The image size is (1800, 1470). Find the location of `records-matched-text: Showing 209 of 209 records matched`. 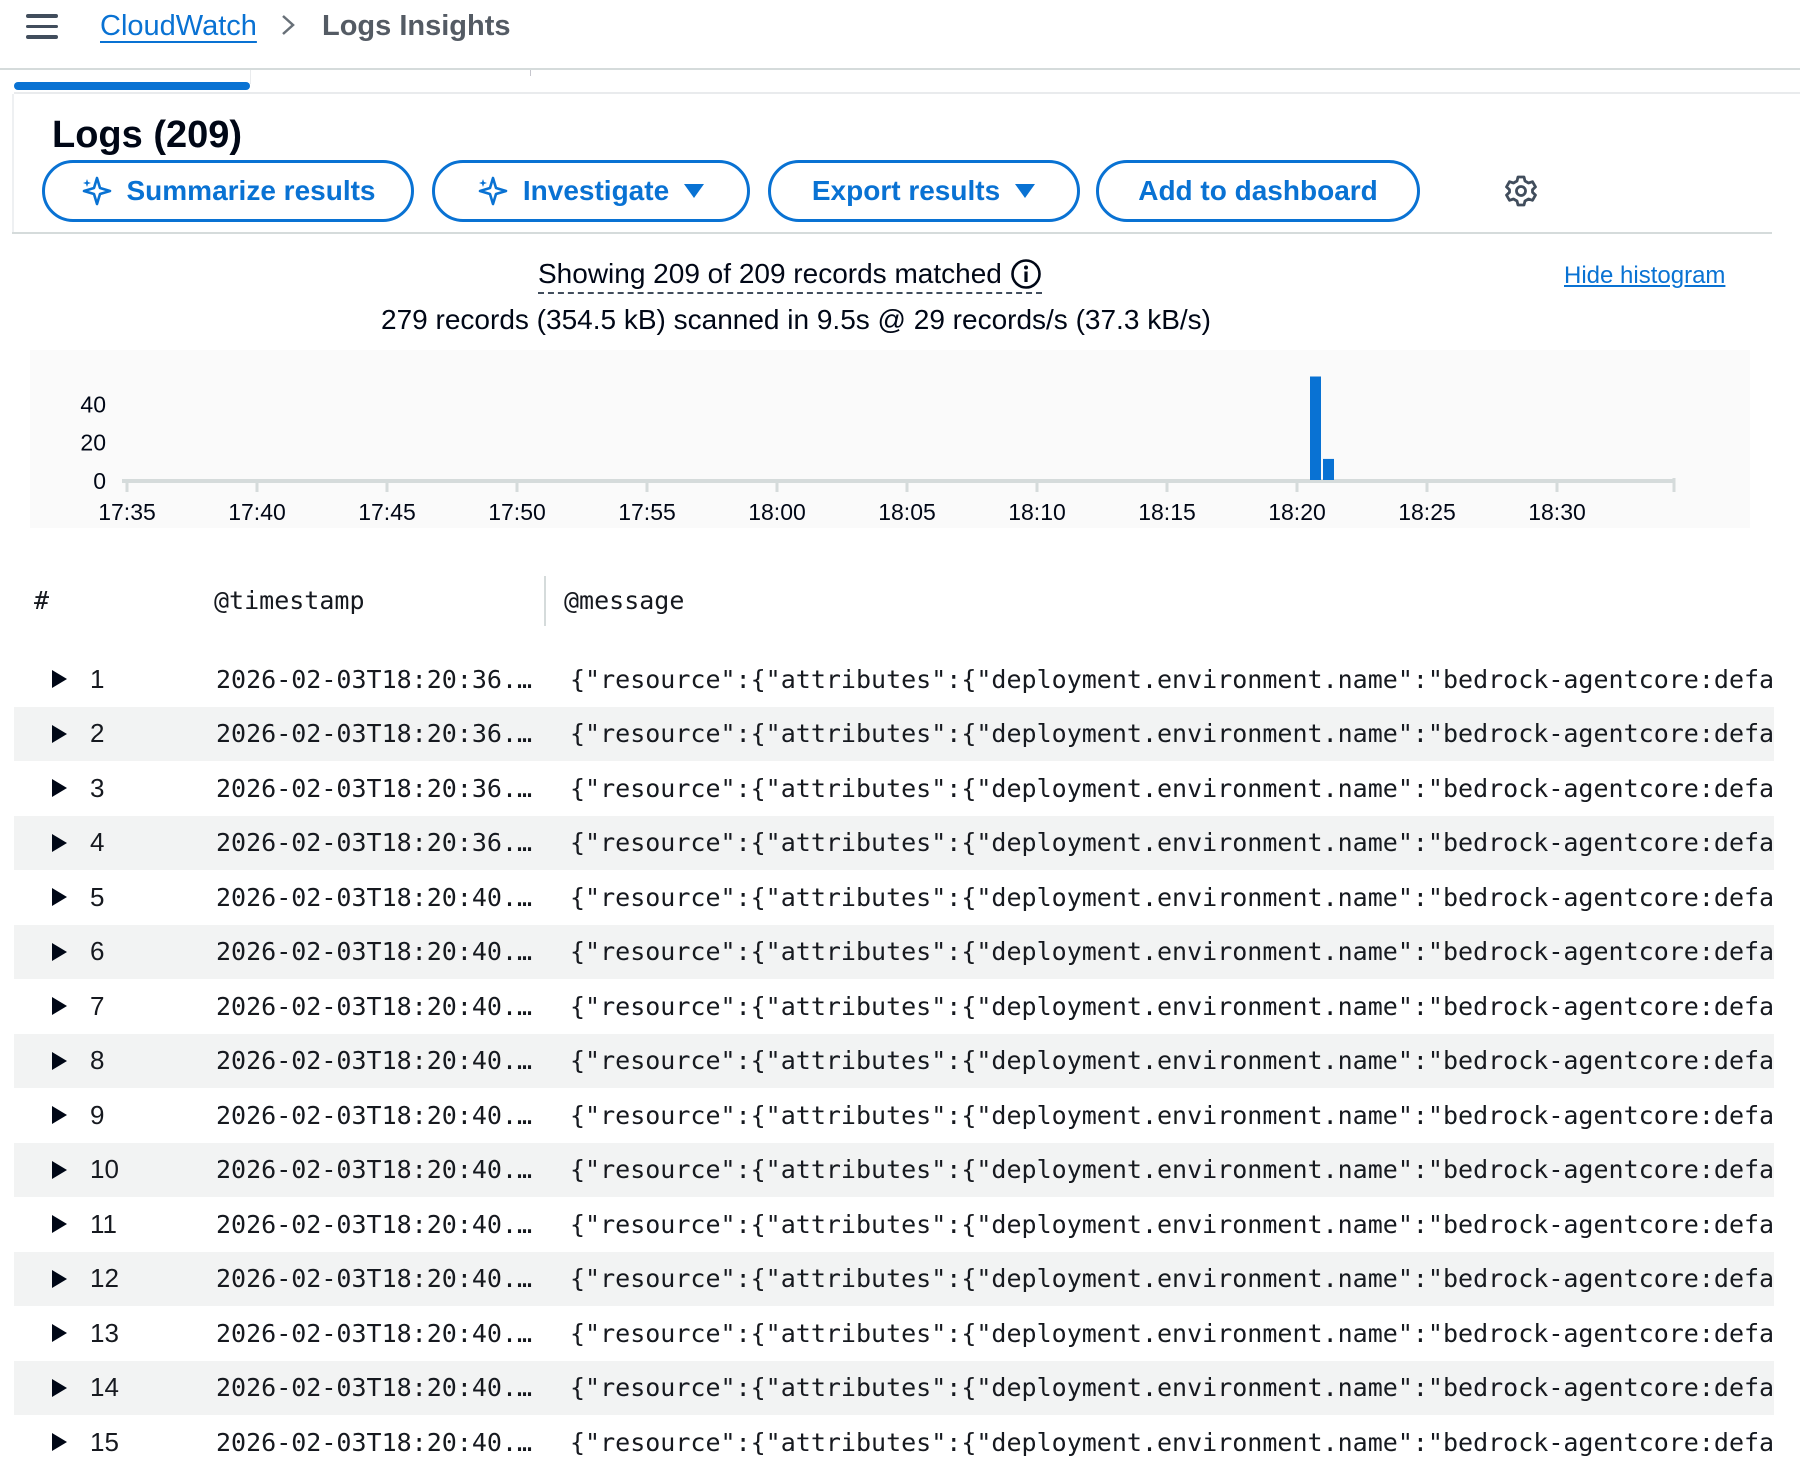

records-matched-text: Showing 209 of 209 records matched is located at coordinates (770, 273).